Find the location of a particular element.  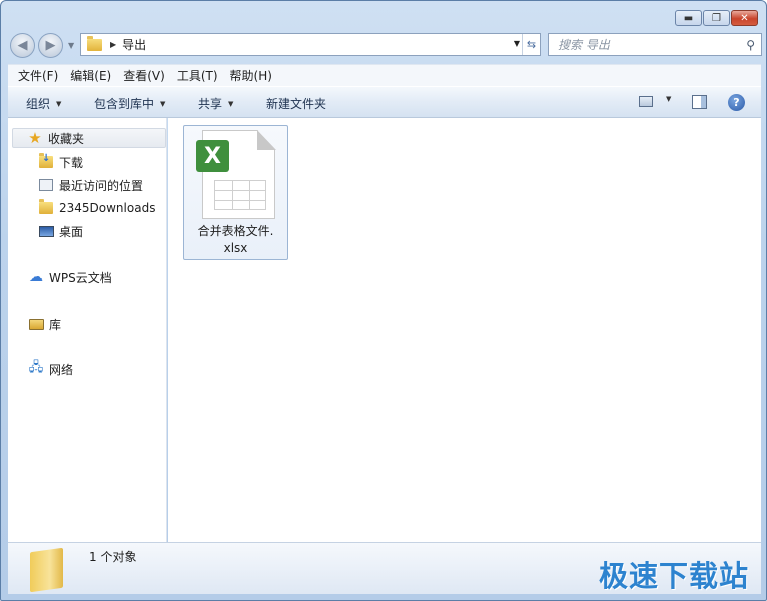

address-row: ◀ ▶ ▼ ▶ 导出 ▼ ⇆ ⚲ is located at coordinates (386, 45).